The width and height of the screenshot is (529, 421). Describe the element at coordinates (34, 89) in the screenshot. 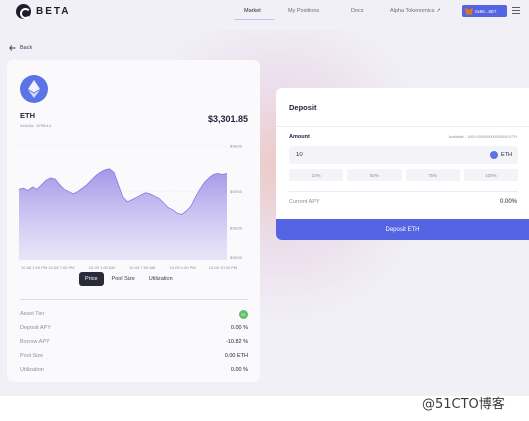

I see `eth-logo-icon` at that location.